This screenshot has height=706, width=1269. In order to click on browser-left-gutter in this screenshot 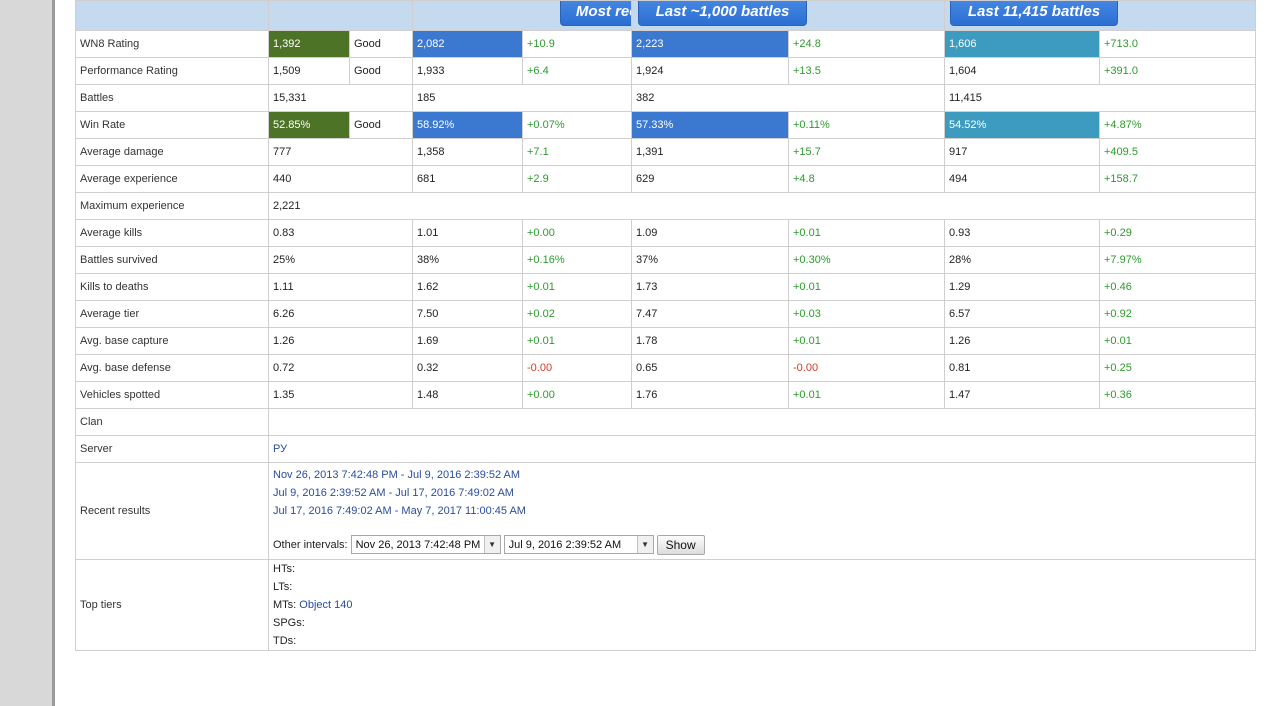, I will do `click(26, 353)`.